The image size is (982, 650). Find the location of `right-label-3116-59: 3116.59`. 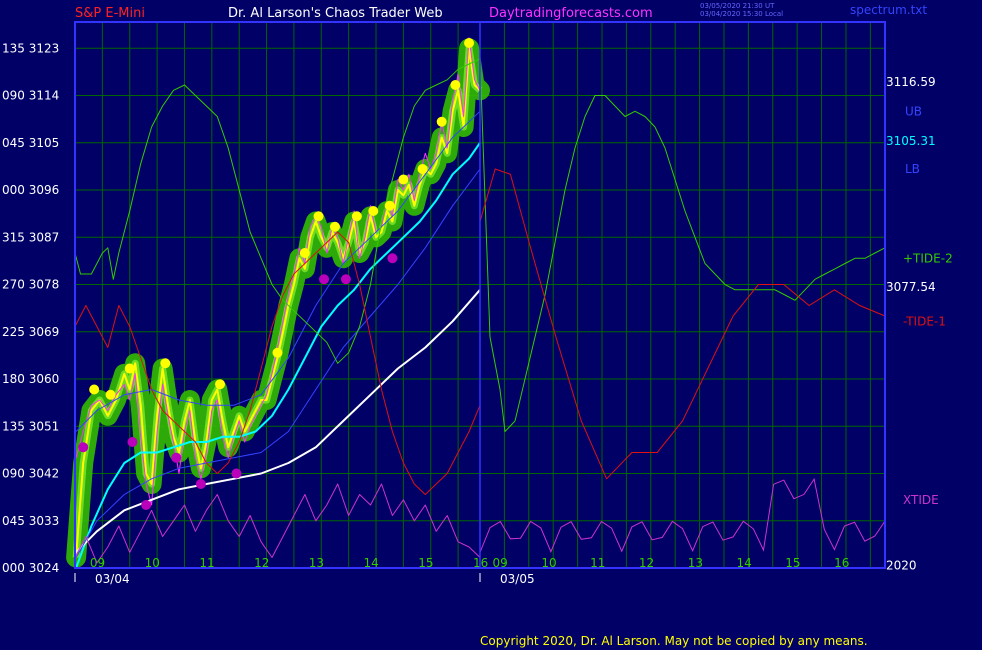

right-label-3116-59: 3116.59 is located at coordinates (911, 82).